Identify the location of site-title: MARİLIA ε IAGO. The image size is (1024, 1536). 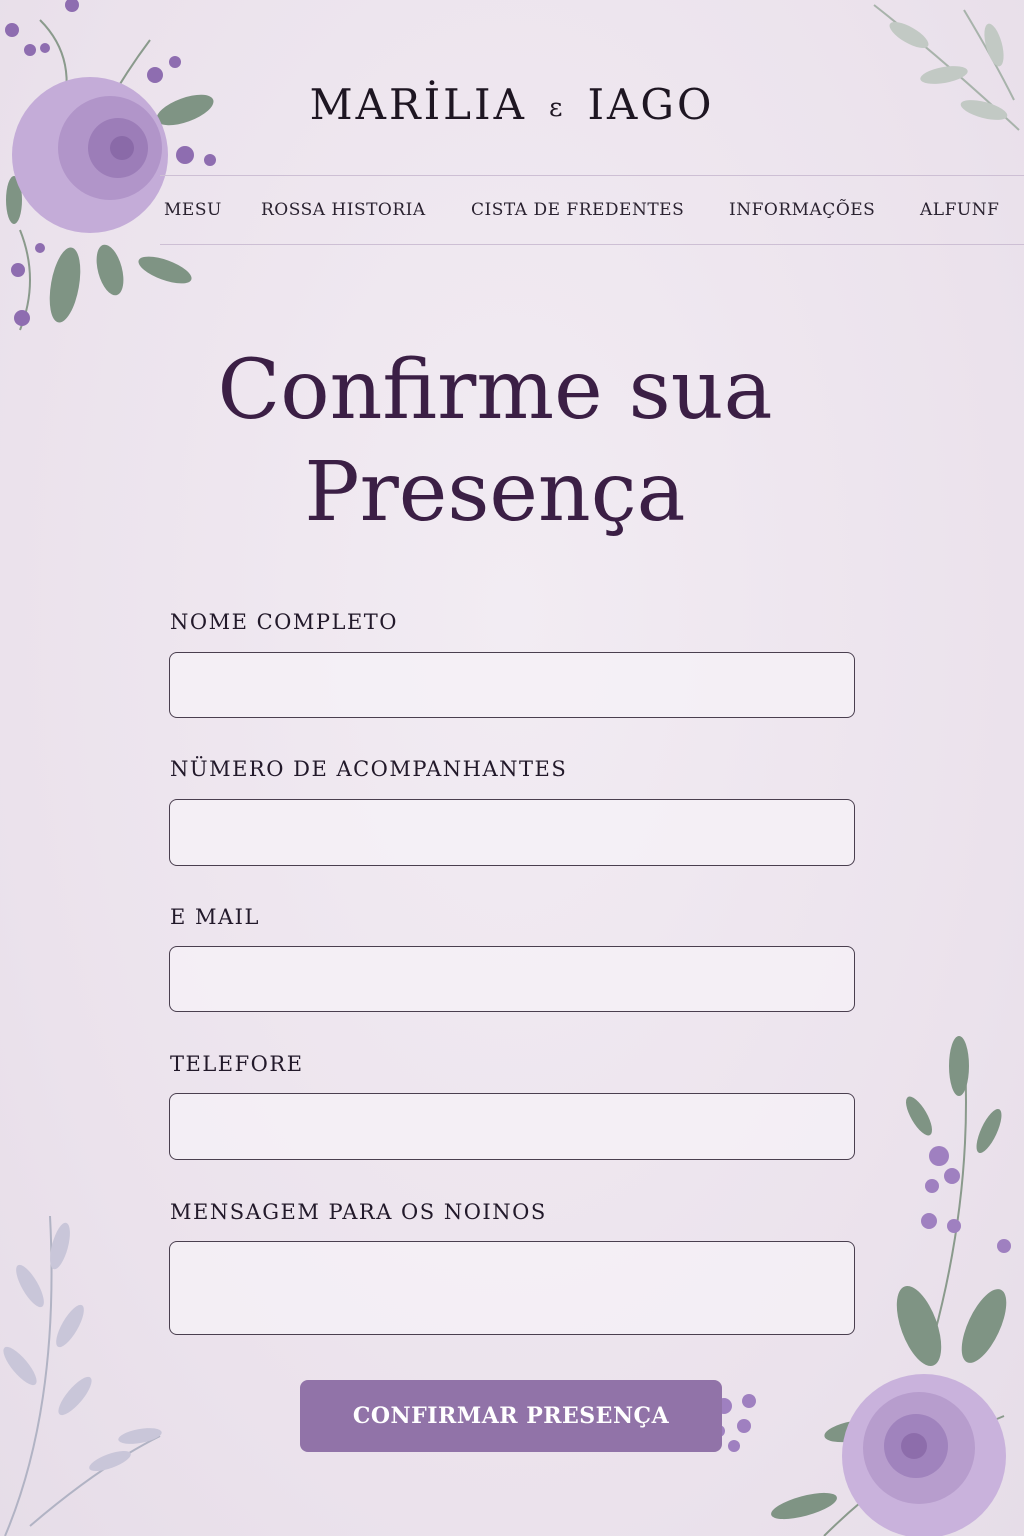
(512, 104).